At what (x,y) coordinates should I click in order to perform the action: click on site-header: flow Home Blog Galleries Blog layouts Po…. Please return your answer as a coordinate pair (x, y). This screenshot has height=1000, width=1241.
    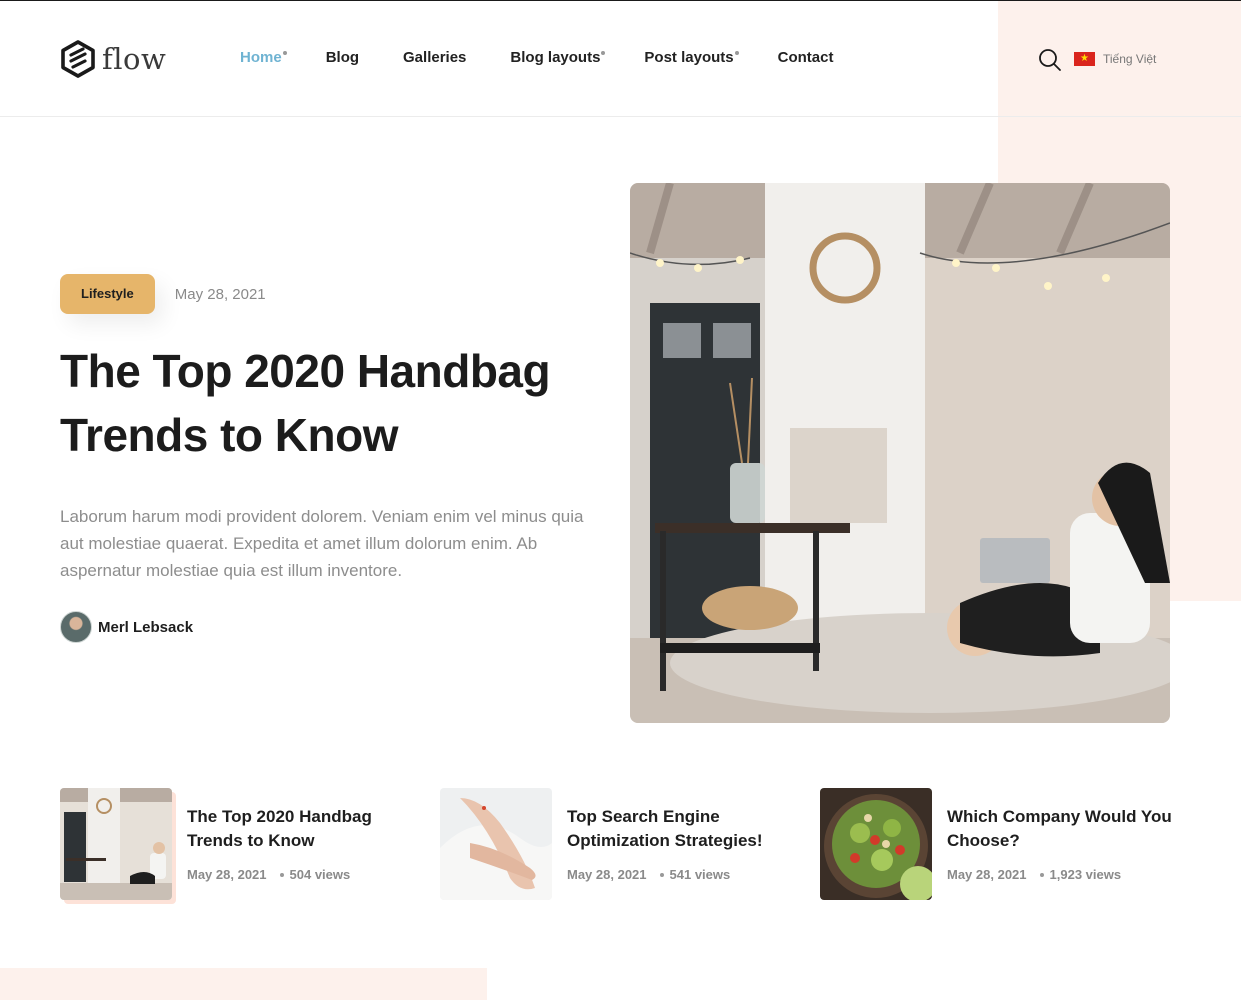
    Looking at the image, I should click on (620, 59).